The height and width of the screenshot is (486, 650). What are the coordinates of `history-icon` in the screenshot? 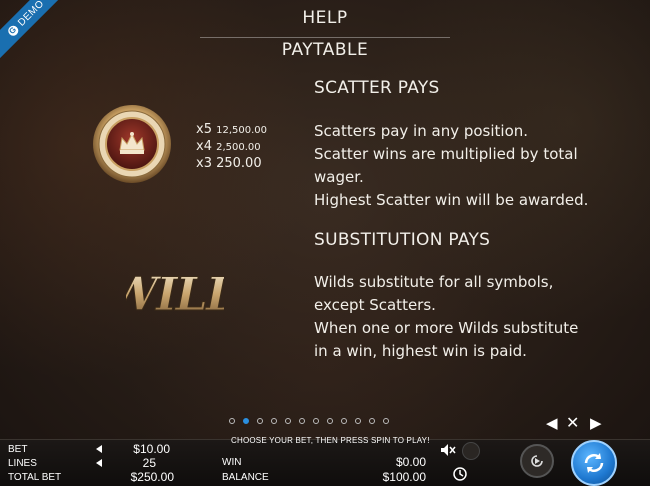 It's located at (460, 474).